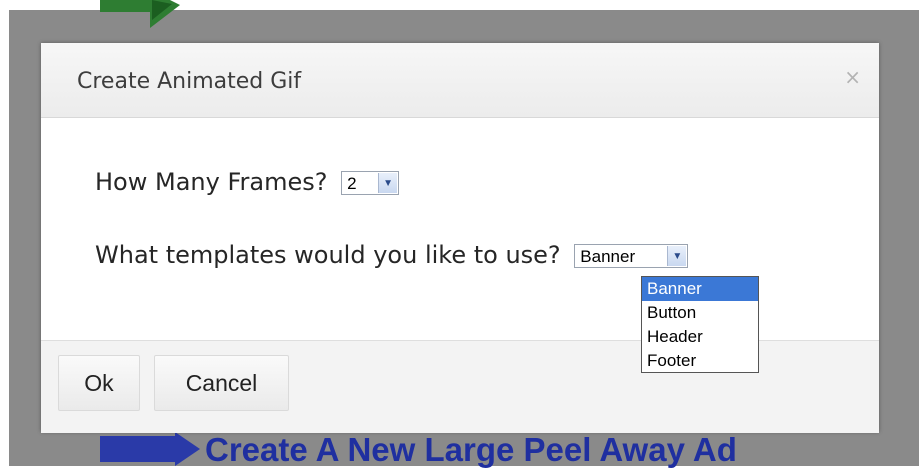  What do you see at coordinates (370, 183) in the screenshot?
I see `frames-select: 2 ▼` at bounding box center [370, 183].